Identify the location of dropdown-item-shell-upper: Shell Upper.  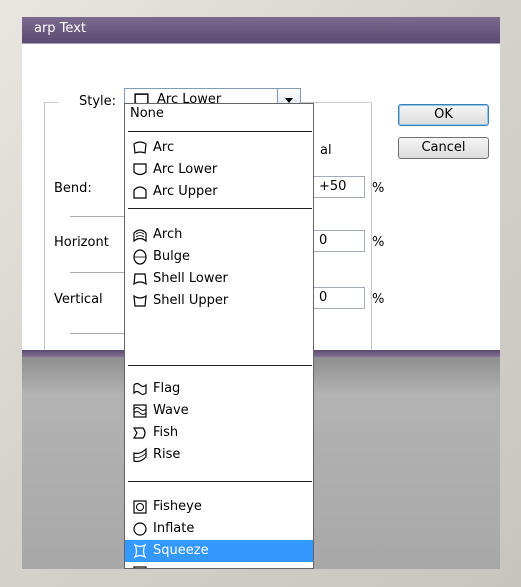
(219, 301).